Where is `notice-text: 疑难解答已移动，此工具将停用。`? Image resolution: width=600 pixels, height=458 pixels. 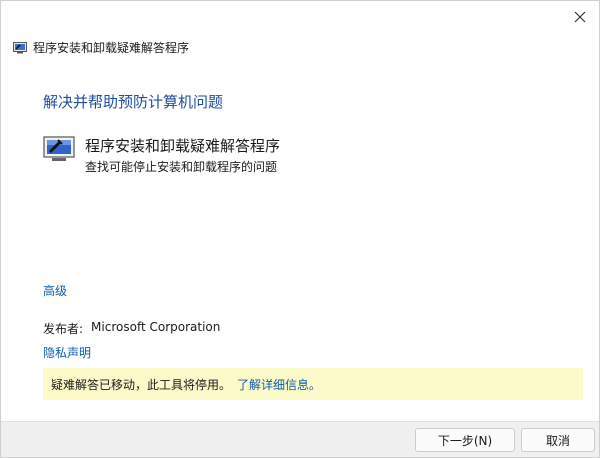 notice-text: 疑难解答已移动，此工具将停用。 is located at coordinates (141, 384).